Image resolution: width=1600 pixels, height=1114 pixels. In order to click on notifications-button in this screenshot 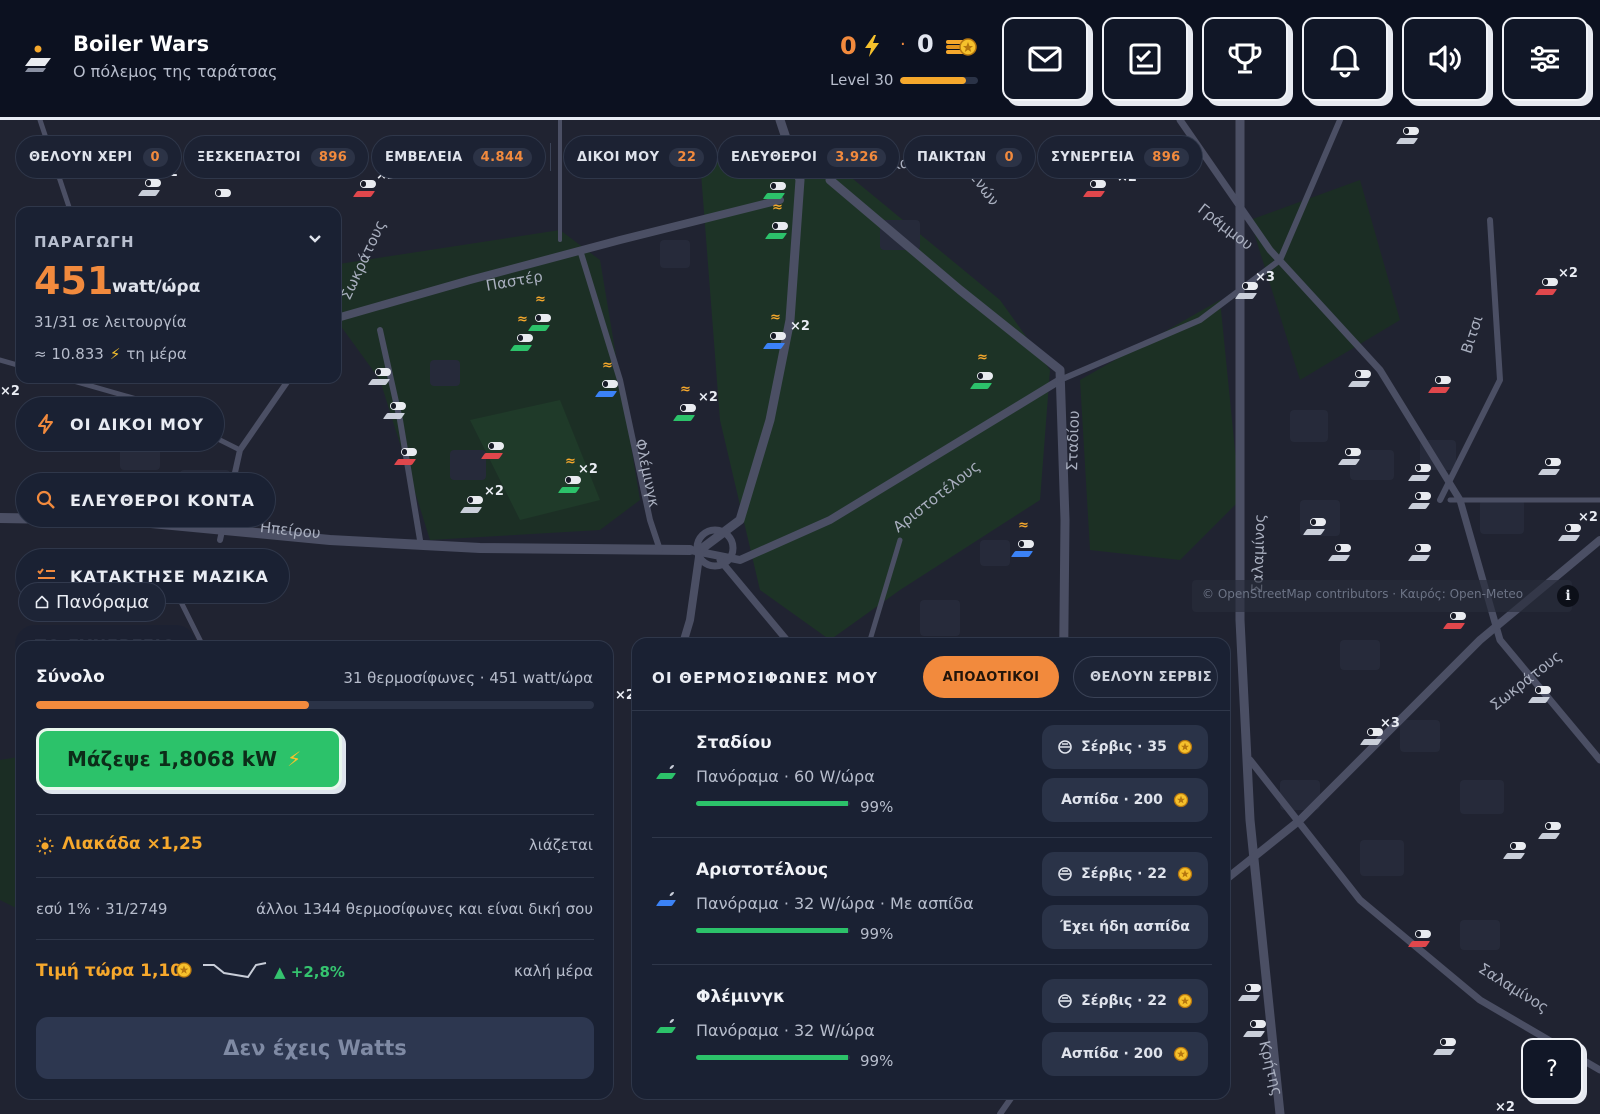, I will do `click(1345, 59)`.